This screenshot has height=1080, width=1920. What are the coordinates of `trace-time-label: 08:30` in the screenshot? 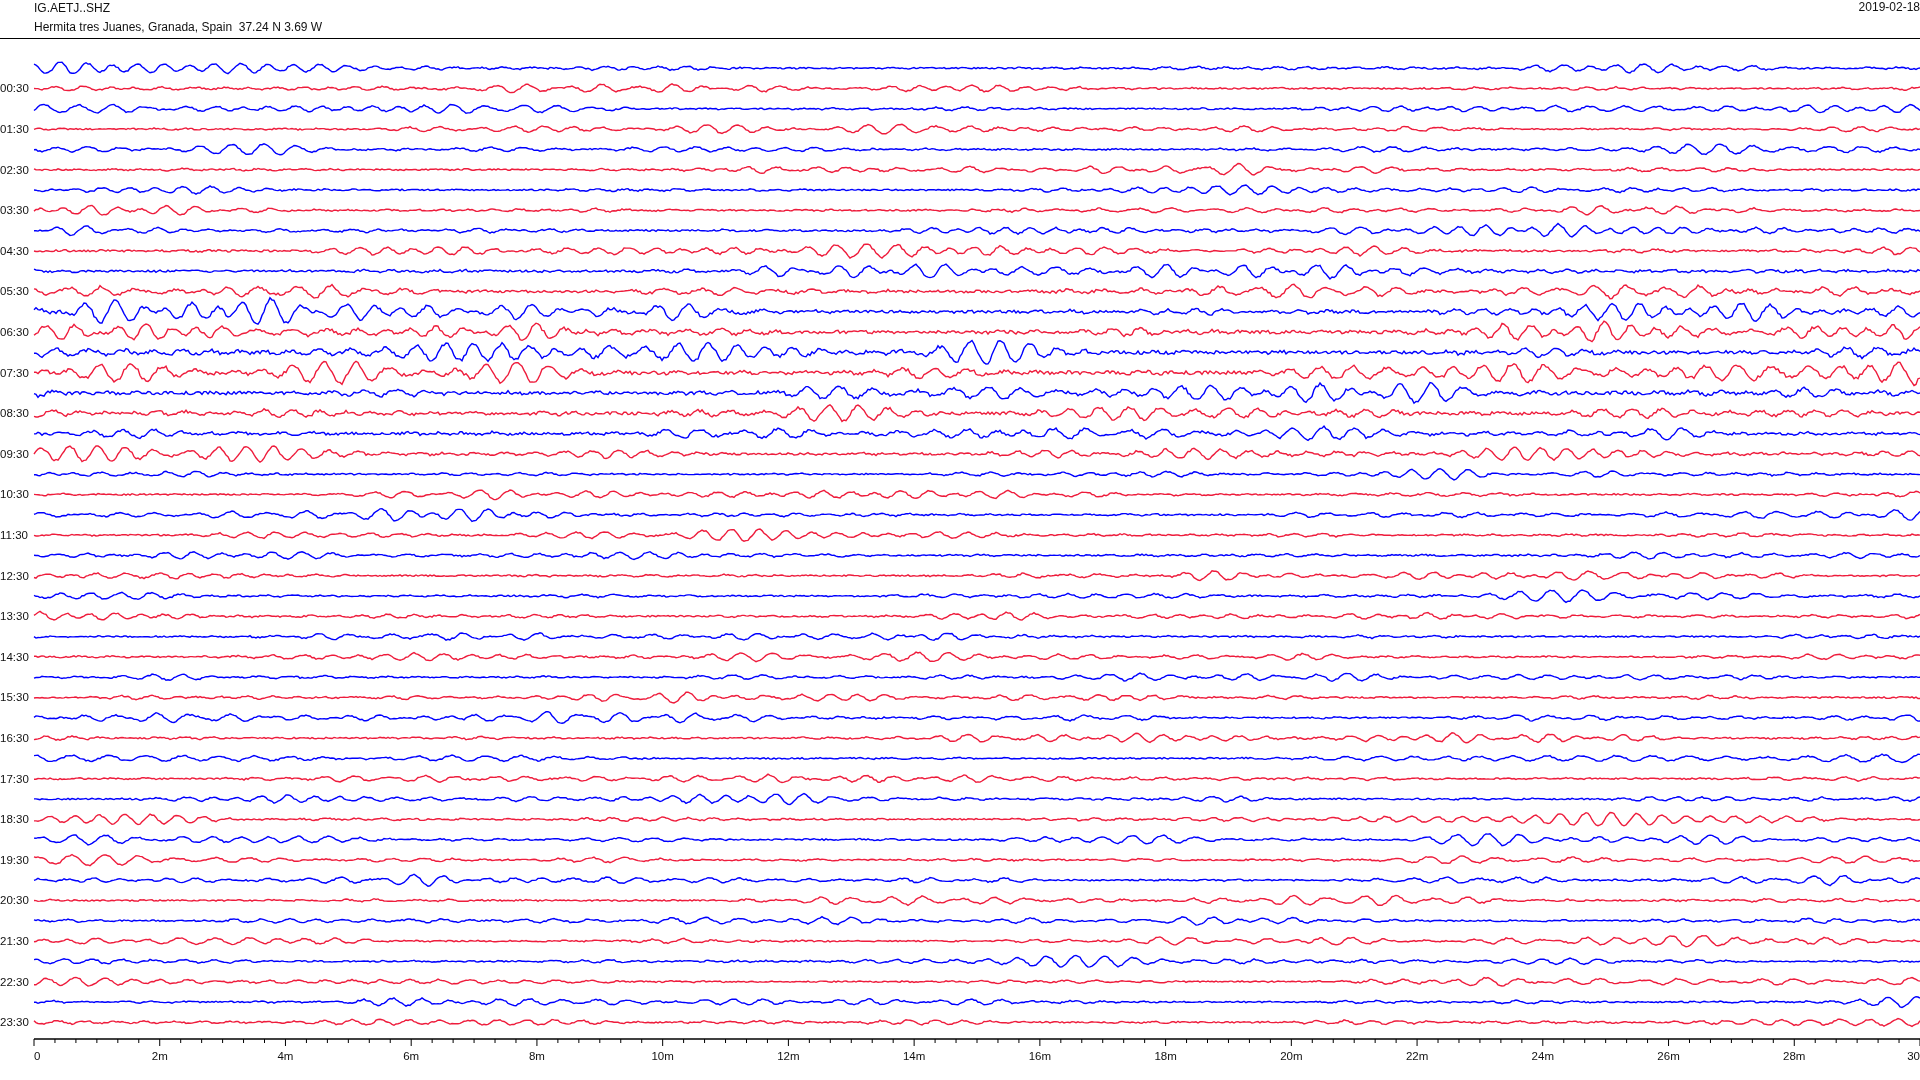 It's located at (14, 413).